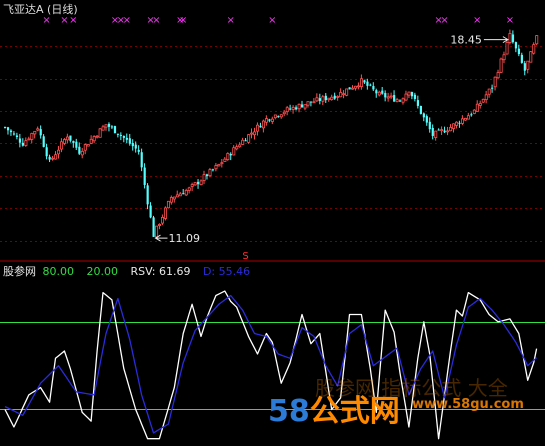 This screenshot has height=446, width=545. I want to click on watermark-logo: 58公式网, so click(334, 411).